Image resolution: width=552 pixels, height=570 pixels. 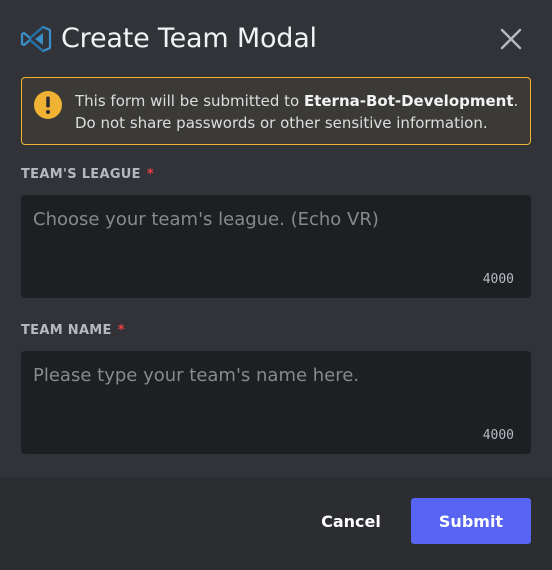 What do you see at coordinates (351, 521) in the screenshot?
I see `cancel-button: Cancel` at bounding box center [351, 521].